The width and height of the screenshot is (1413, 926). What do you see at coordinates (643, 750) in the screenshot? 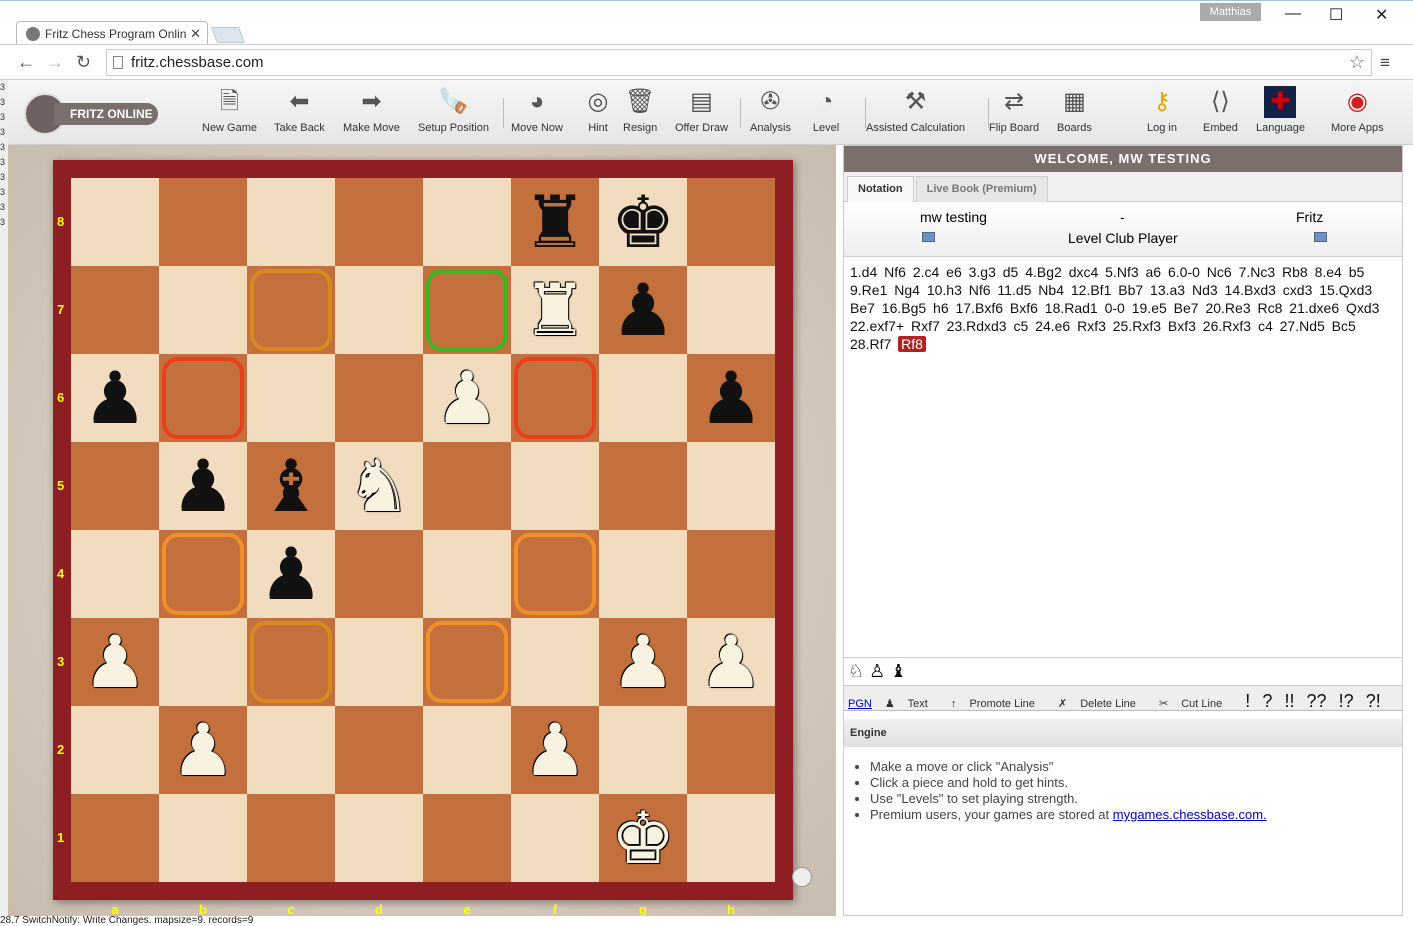
I see `square-g2` at bounding box center [643, 750].